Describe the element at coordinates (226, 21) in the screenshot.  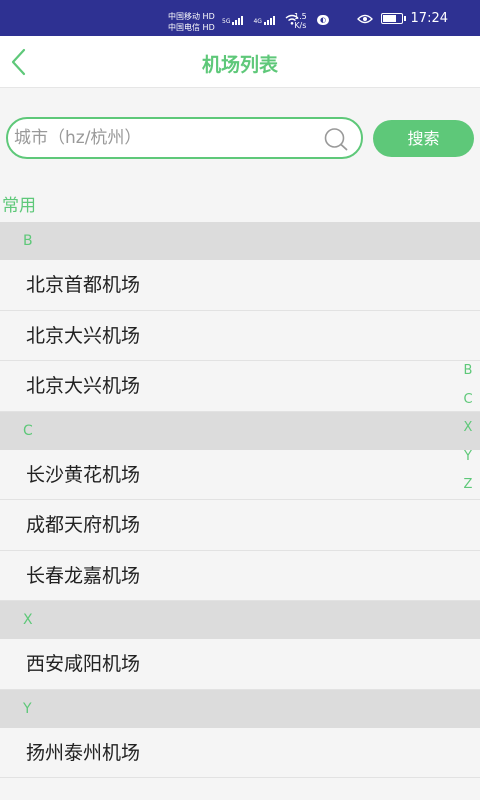
I see `network-type: 5G` at that location.